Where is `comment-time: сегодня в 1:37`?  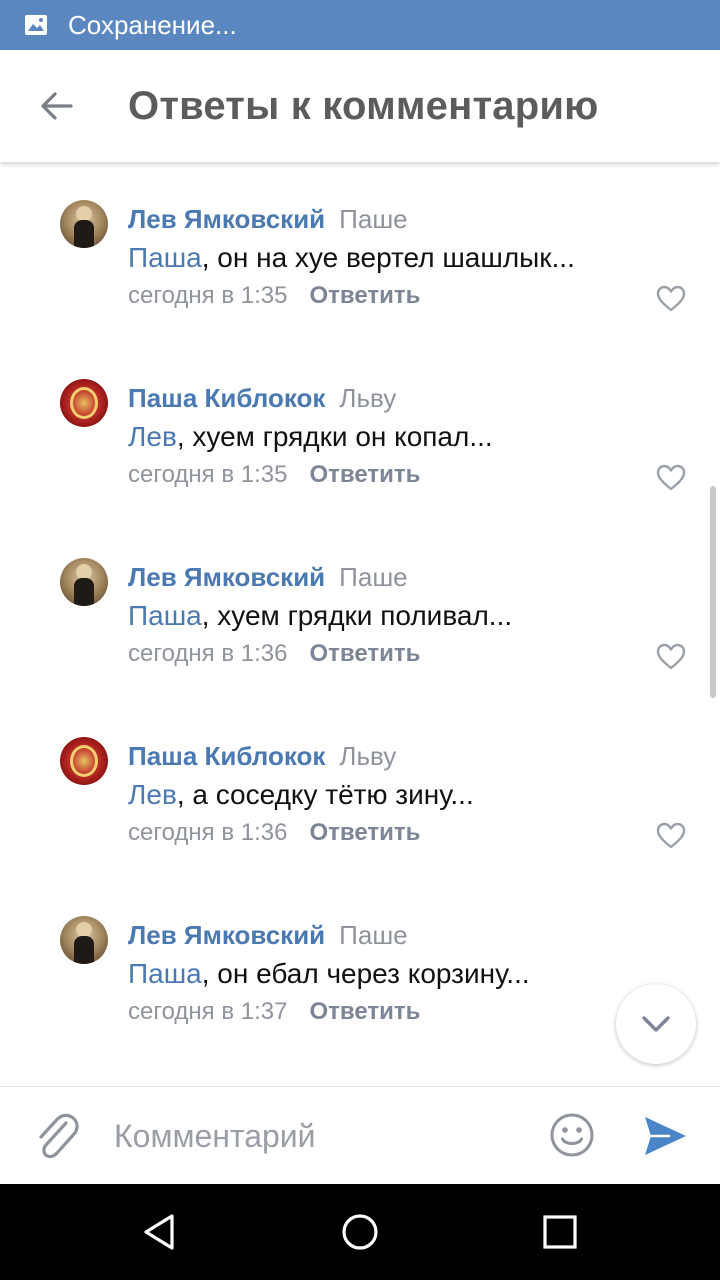 comment-time: сегодня в 1:37 is located at coordinates (208, 1011).